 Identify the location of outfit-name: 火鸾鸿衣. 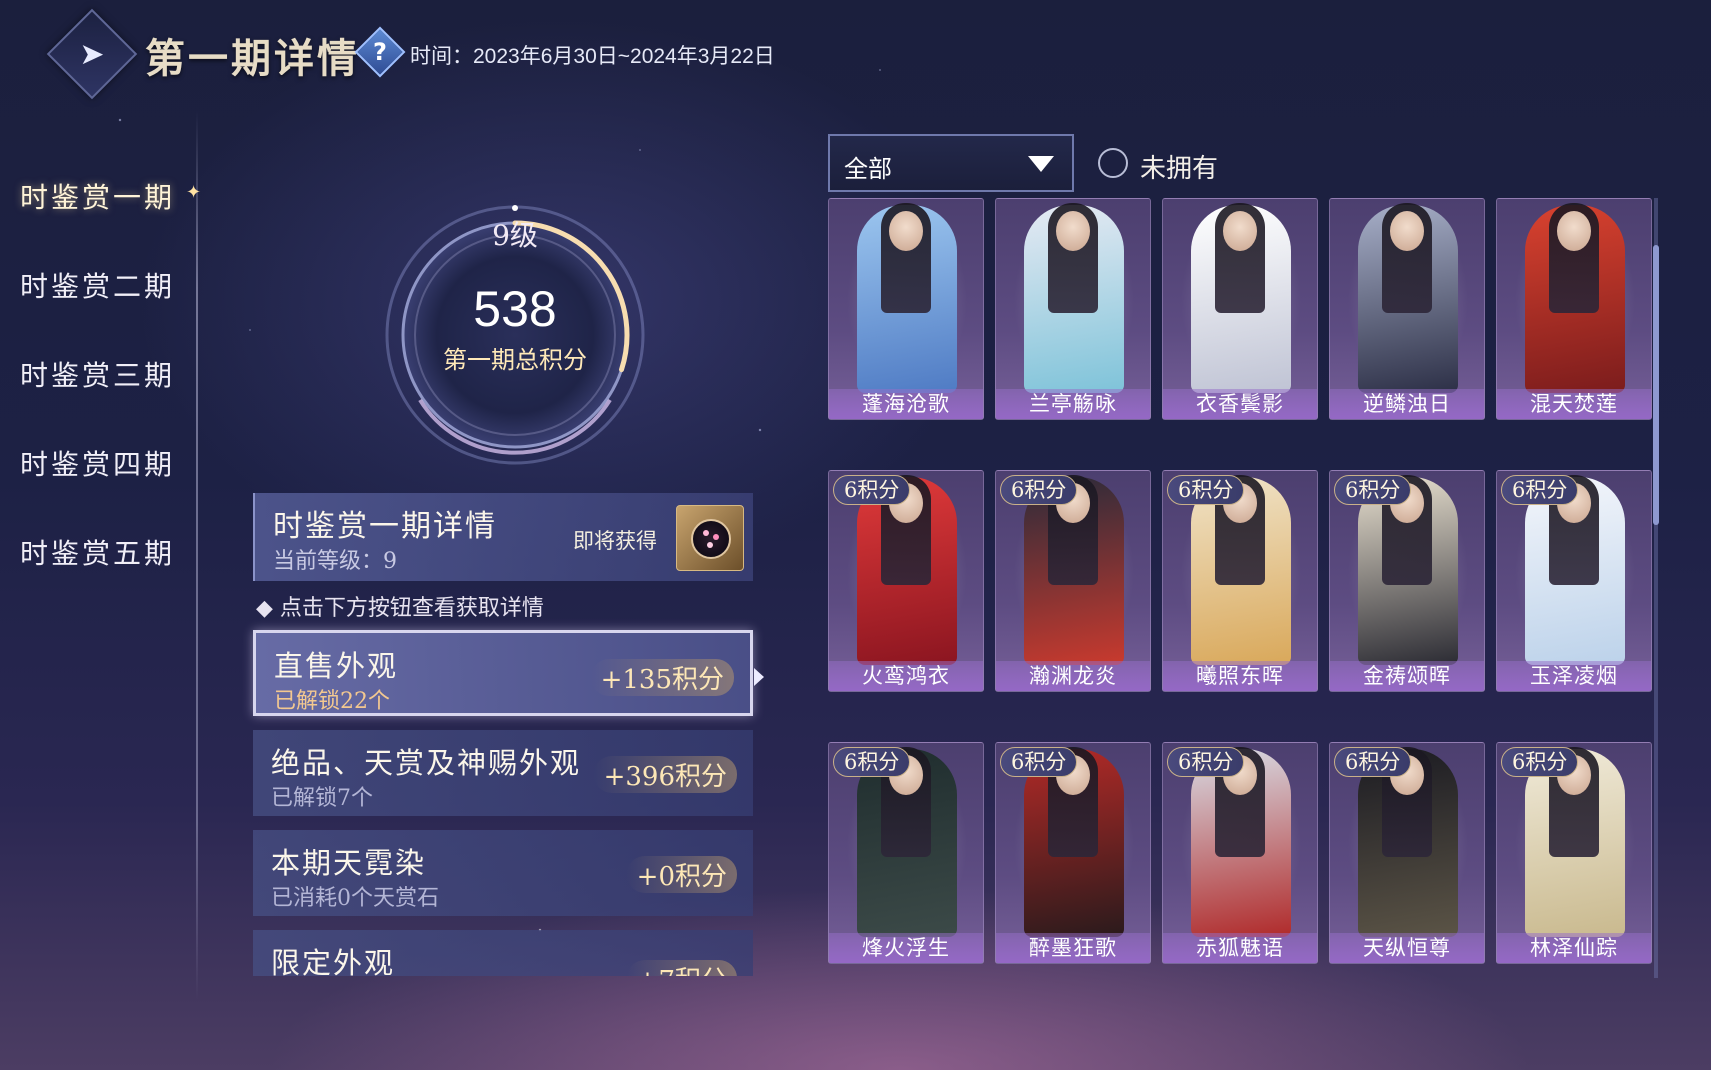
(906, 676).